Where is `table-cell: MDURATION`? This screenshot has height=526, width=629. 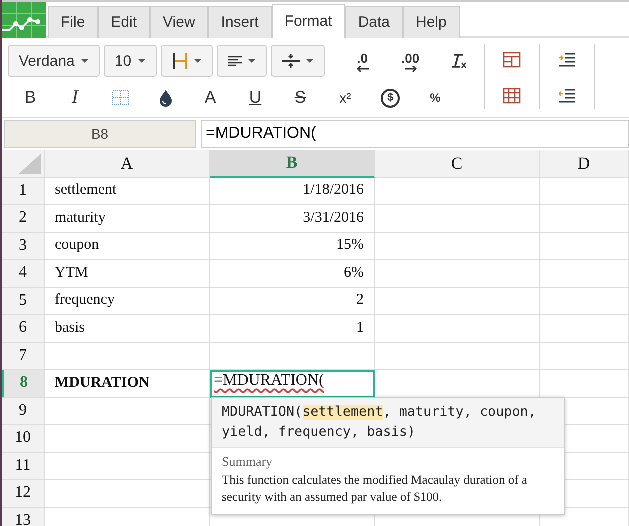 table-cell: MDURATION is located at coordinates (127, 384).